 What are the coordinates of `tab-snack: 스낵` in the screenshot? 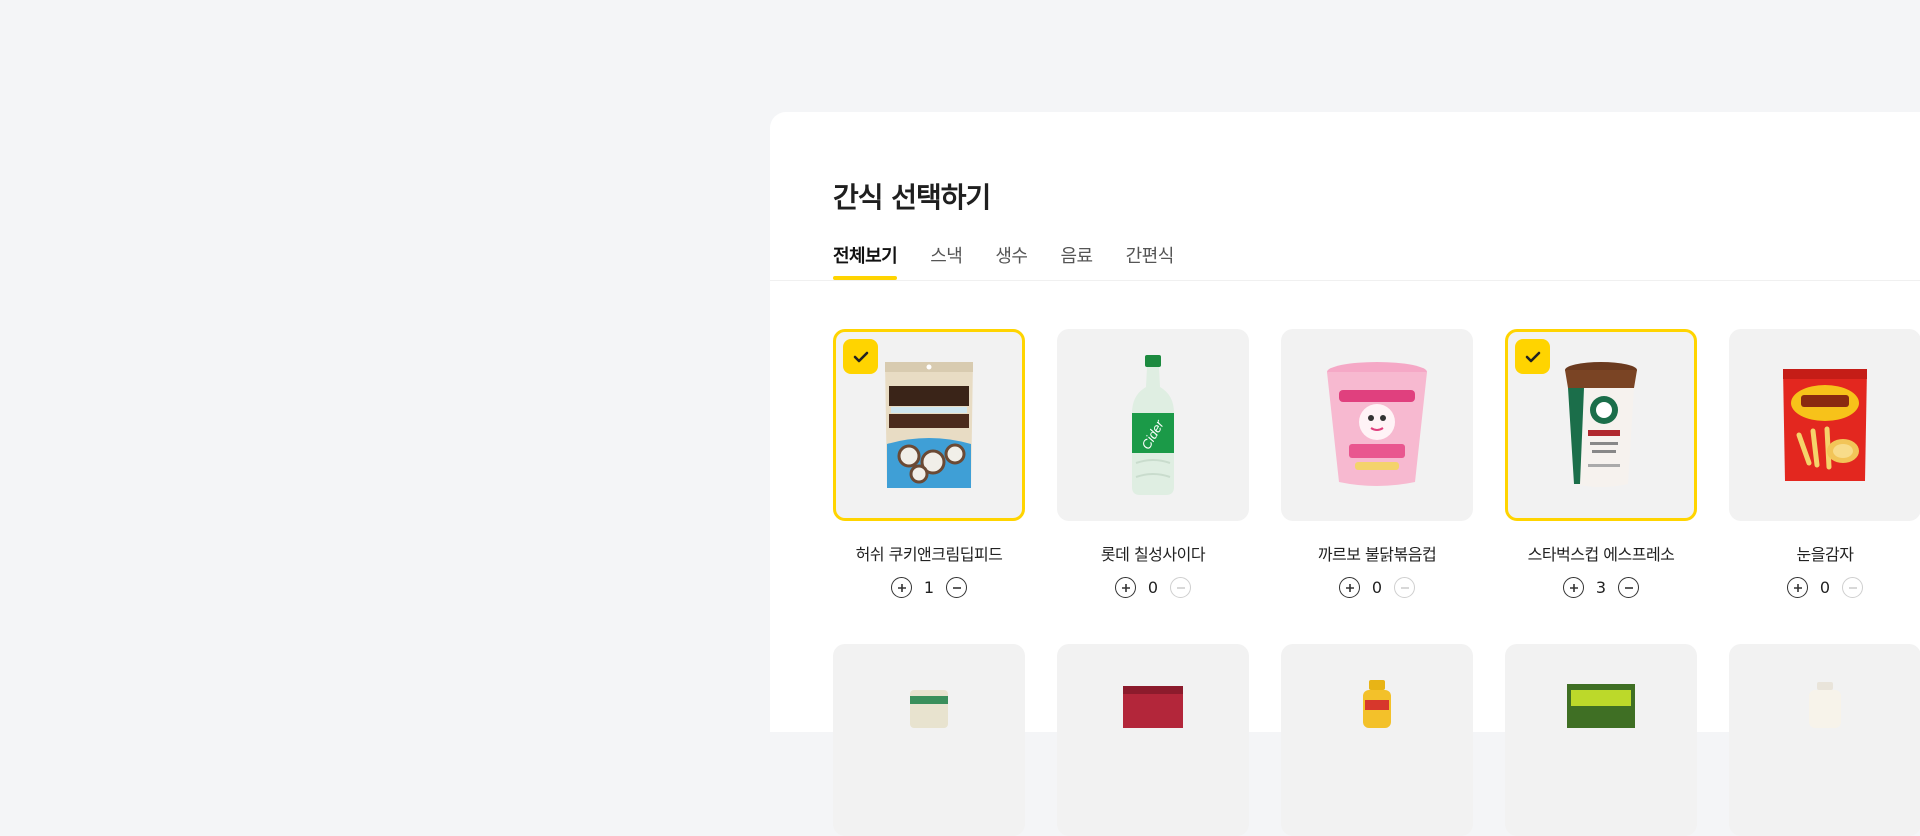 It's located at (946, 261).